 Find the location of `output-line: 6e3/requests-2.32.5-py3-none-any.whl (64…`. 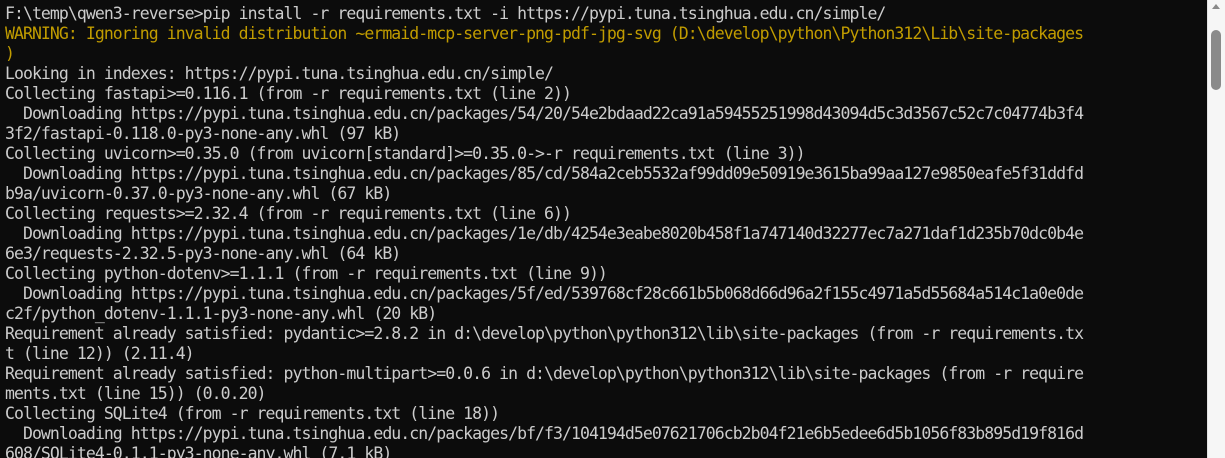

output-line: 6e3/requests-2.32.5-py3-none-any.whl (64… is located at coordinates (203, 253).